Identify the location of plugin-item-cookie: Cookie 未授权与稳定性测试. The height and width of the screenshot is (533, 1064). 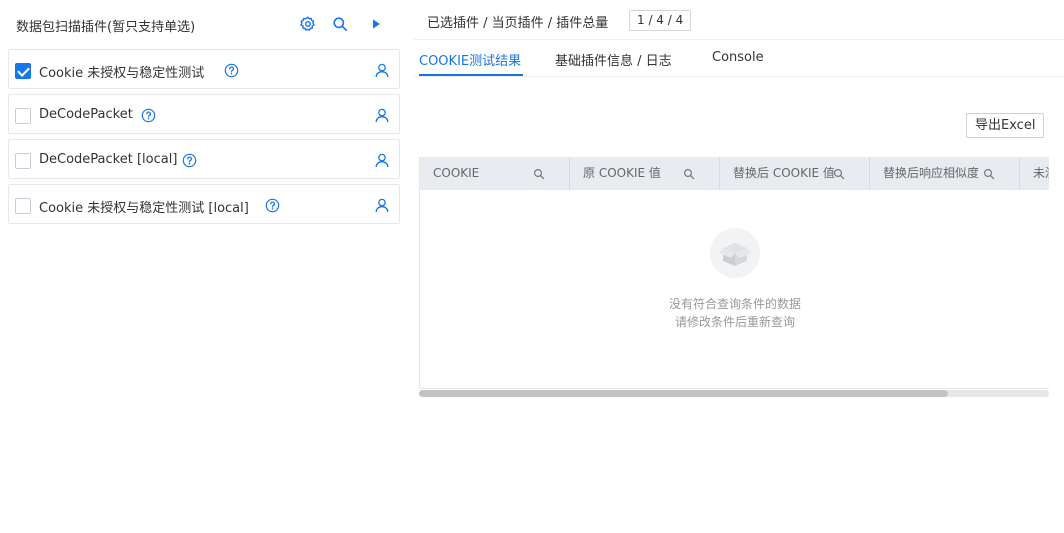
(204, 69).